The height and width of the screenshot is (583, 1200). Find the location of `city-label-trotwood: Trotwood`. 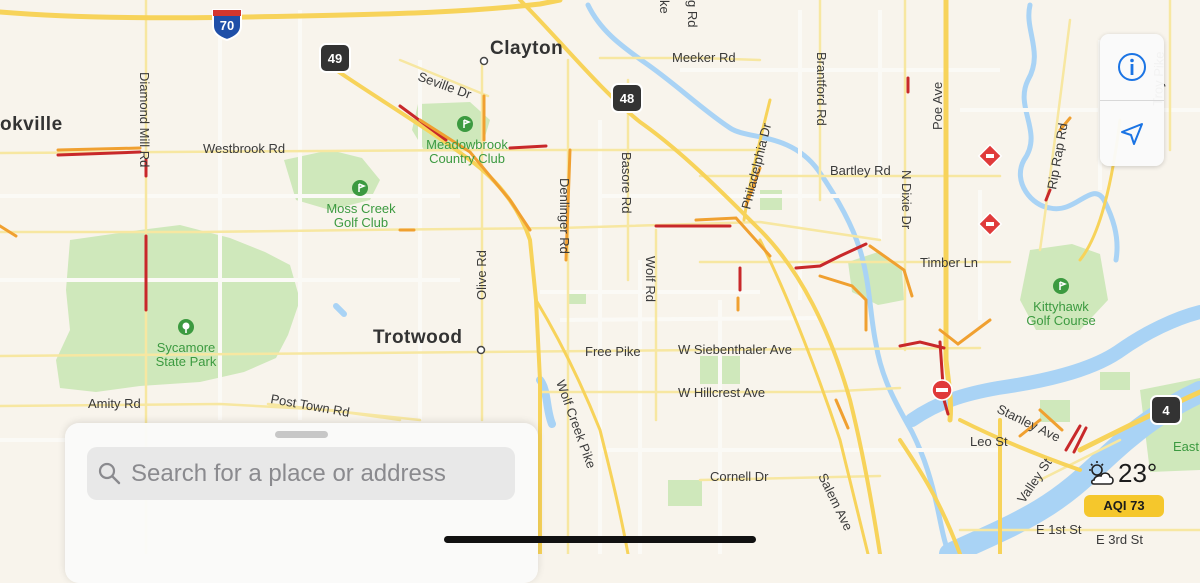

city-label-trotwood: Trotwood is located at coordinates (417, 337).